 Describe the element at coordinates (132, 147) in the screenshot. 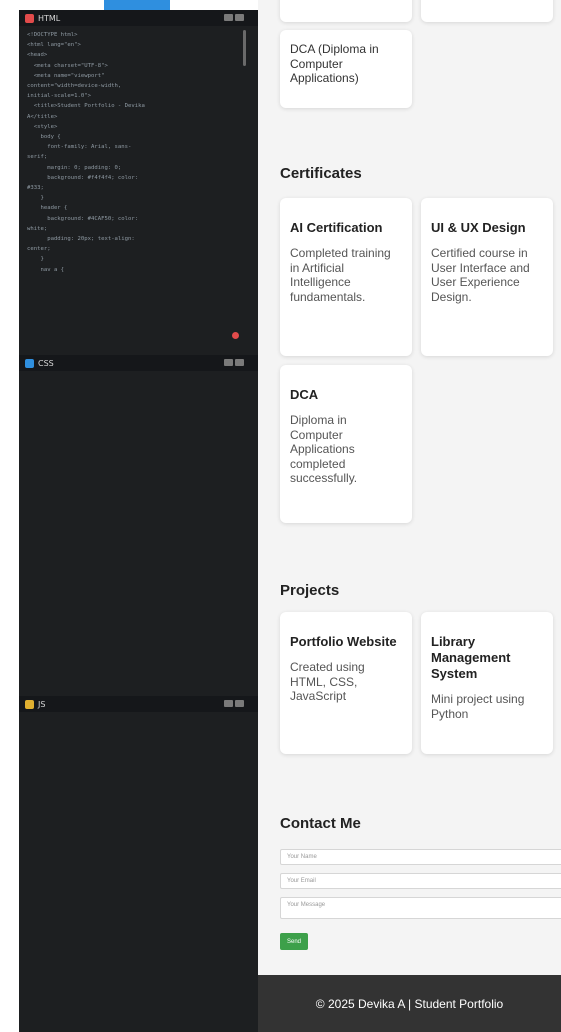

I see `code-line: font-family: Arial, sans-` at that location.